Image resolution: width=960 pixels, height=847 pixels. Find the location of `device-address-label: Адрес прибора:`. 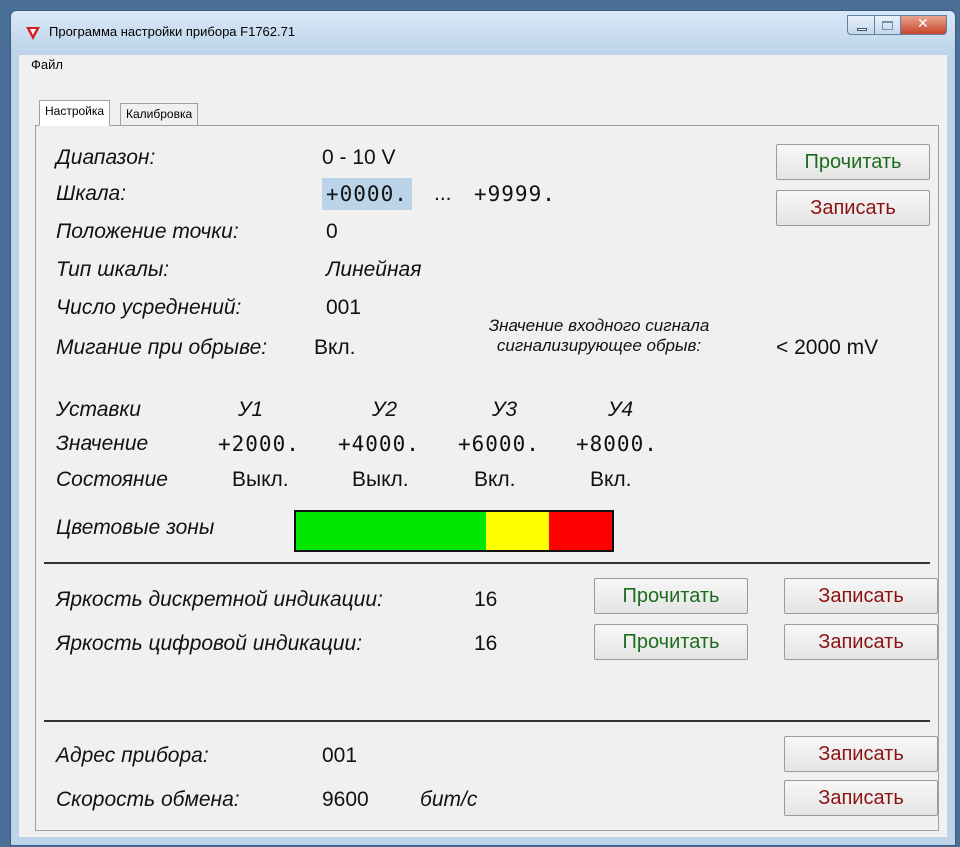

device-address-label: Адрес прибора: is located at coordinates (132, 755).